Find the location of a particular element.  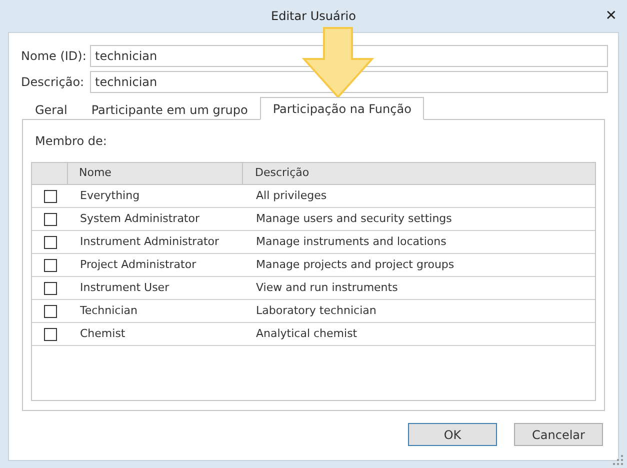

dialog-button: Cancelar is located at coordinates (558, 434).